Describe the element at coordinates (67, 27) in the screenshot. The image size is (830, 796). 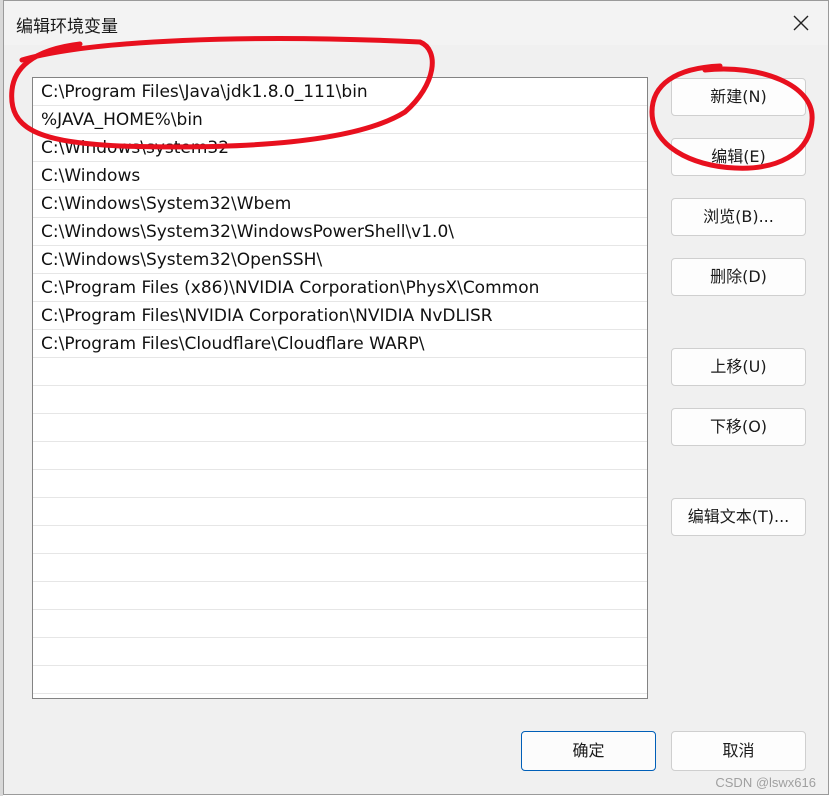
I see `dialog-title: 编辑环境变量` at that location.